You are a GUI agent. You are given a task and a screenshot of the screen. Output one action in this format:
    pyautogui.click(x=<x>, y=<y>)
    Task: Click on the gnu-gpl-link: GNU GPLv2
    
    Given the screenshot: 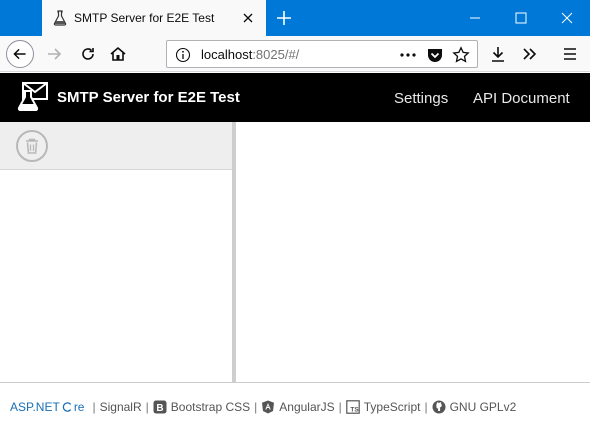 What is the action you would take?
    pyautogui.click(x=483, y=407)
    